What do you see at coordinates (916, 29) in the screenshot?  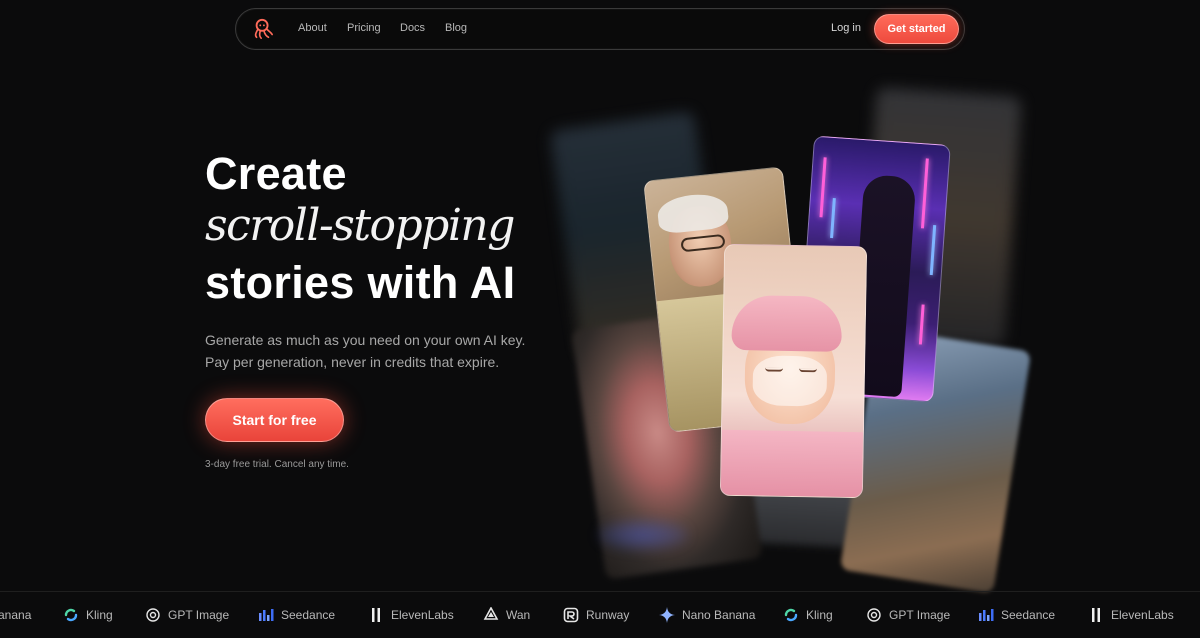 I see `get-started-button: Get started` at bounding box center [916, 29].